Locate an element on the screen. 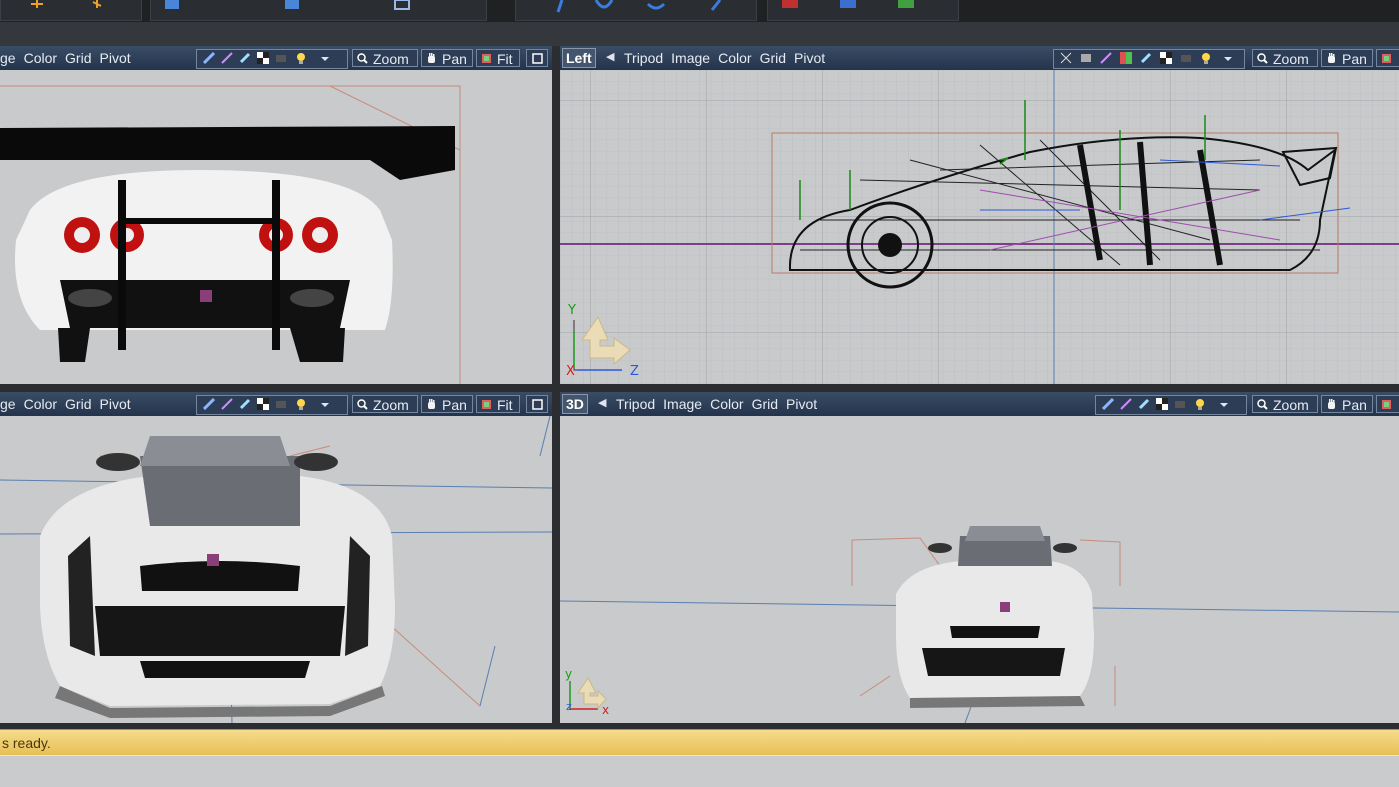 The image size is (1399, 787). magnifier-icon is located at coordinates (362, 58).